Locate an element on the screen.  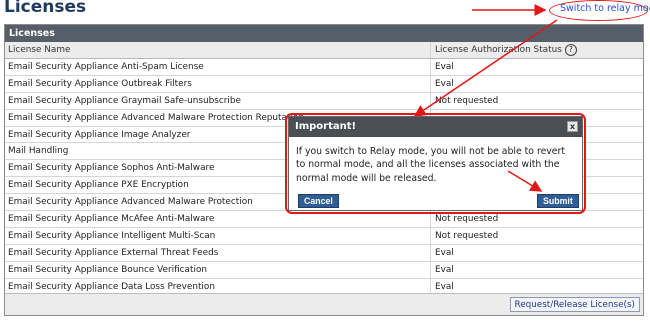
request-release-licenses-button: Request/Release License(s) is located at coordinates (574, 304).